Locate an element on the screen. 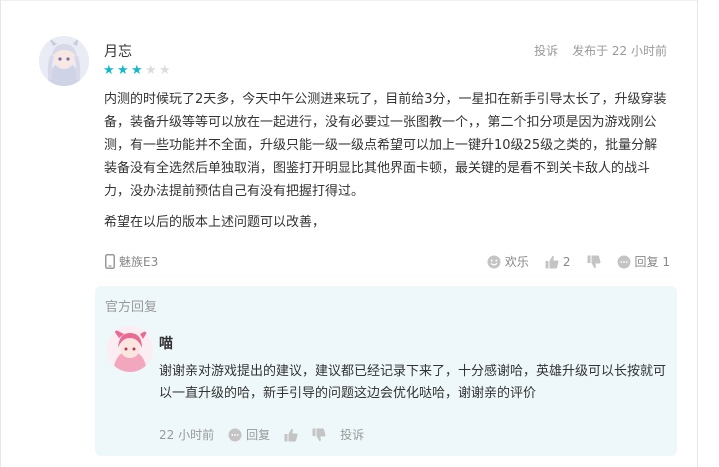  phone-icon is located at coordinates (110, 261).